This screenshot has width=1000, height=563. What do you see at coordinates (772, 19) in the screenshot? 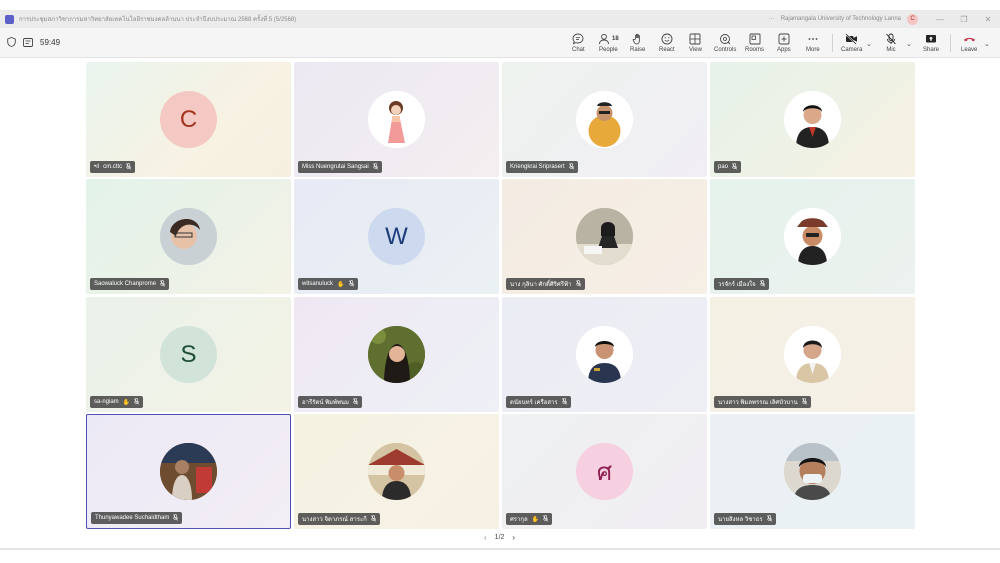
I see `more-options-button: ···` at bounding box center [772, 19].